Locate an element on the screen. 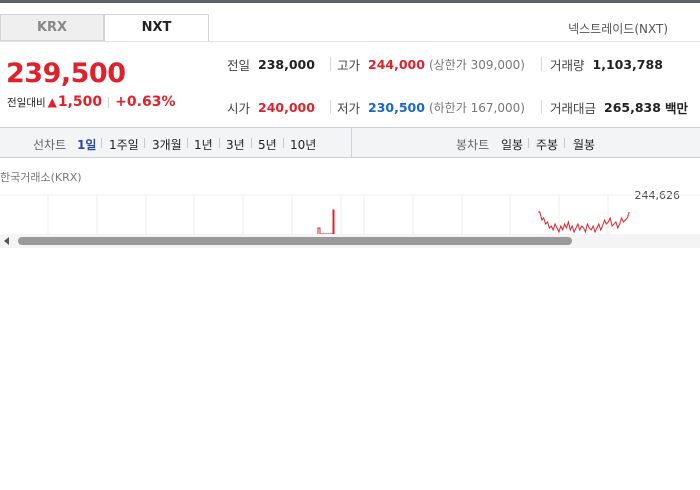  lower-limit-value: 167,000) is located at coordinates (497, 108).